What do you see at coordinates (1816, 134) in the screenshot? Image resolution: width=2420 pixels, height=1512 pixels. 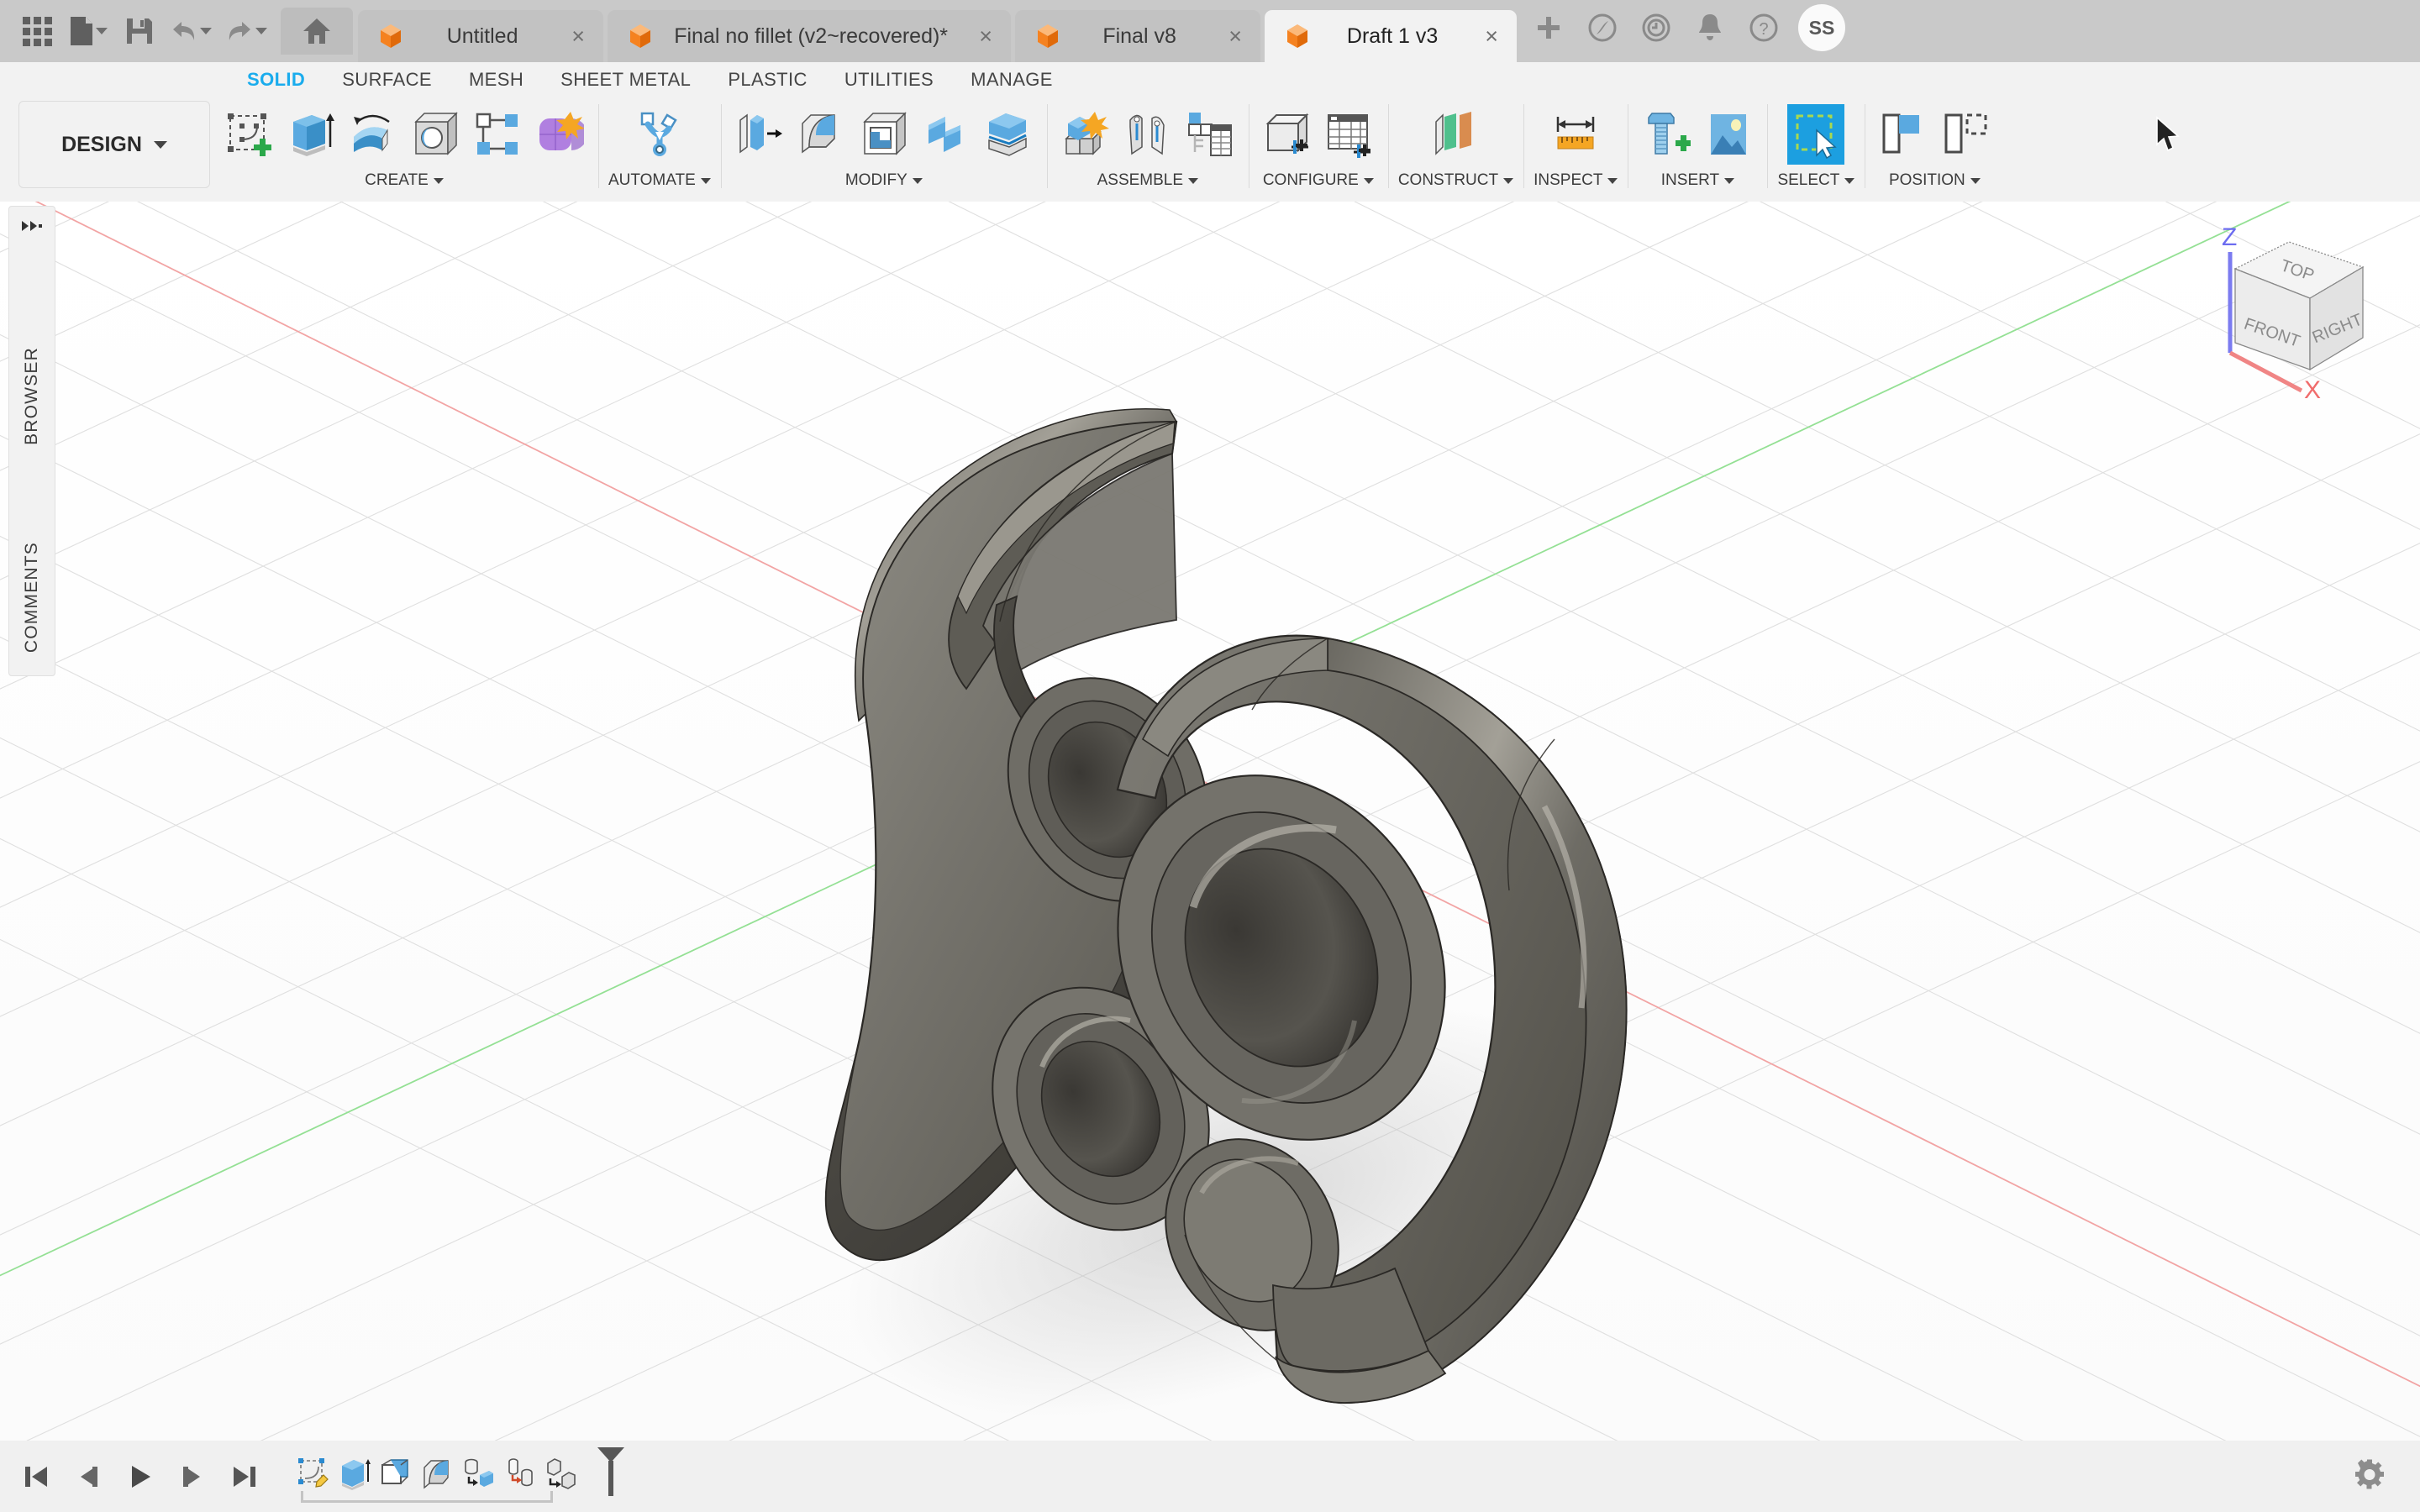 I see `select-icon` at bounding box center [1816, 134].